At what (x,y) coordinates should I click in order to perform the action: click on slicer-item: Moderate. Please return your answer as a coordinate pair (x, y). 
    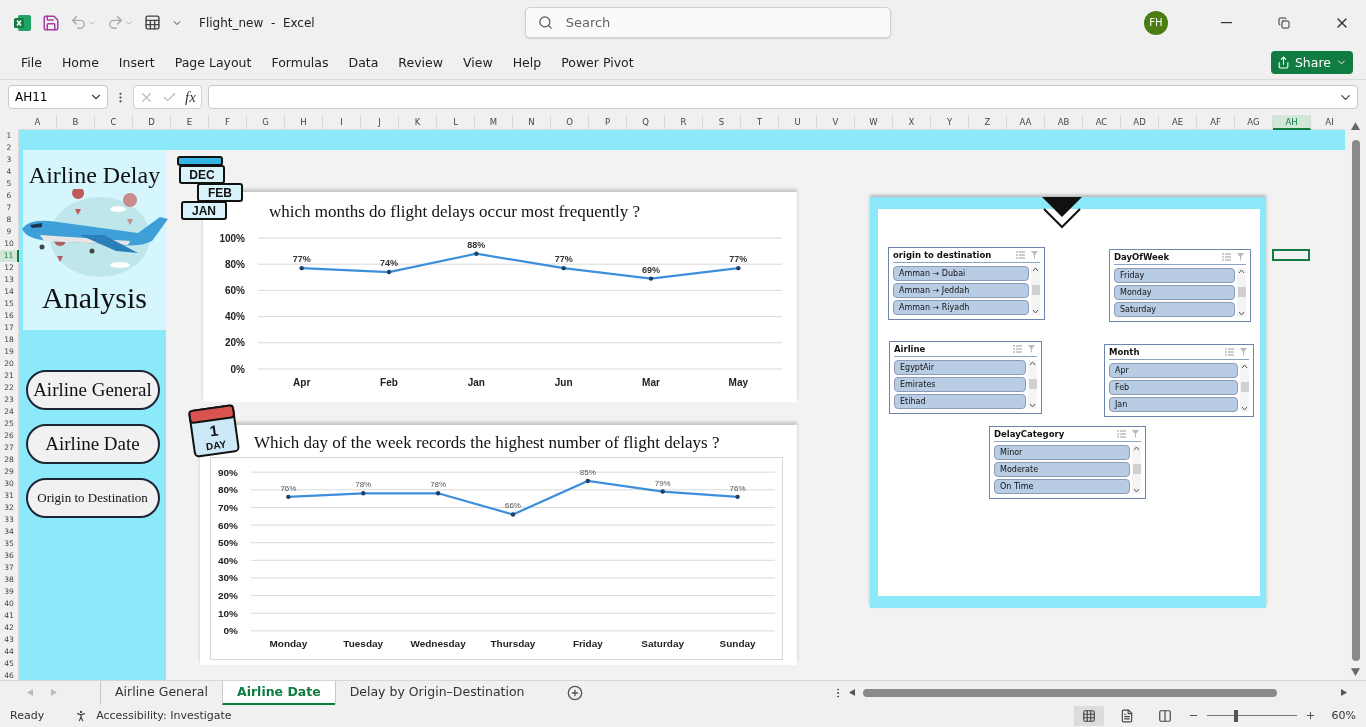
    Looking at the image, I should click on (1062, 469).